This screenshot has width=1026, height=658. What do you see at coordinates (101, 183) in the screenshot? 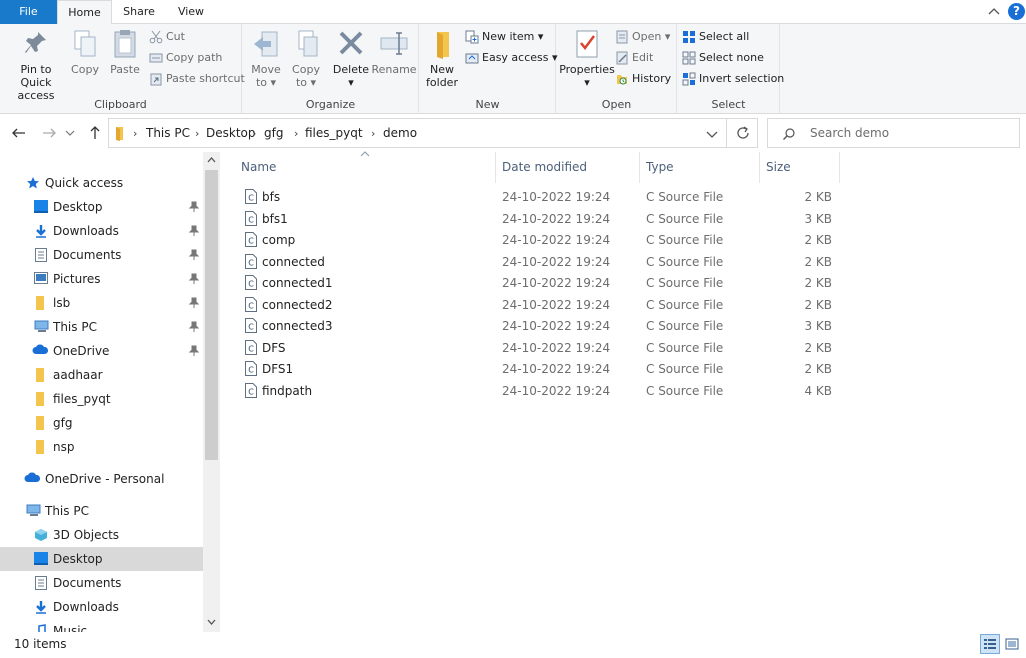
I see `nav-quick-access: Quick access` at bounding box center [101, 183].